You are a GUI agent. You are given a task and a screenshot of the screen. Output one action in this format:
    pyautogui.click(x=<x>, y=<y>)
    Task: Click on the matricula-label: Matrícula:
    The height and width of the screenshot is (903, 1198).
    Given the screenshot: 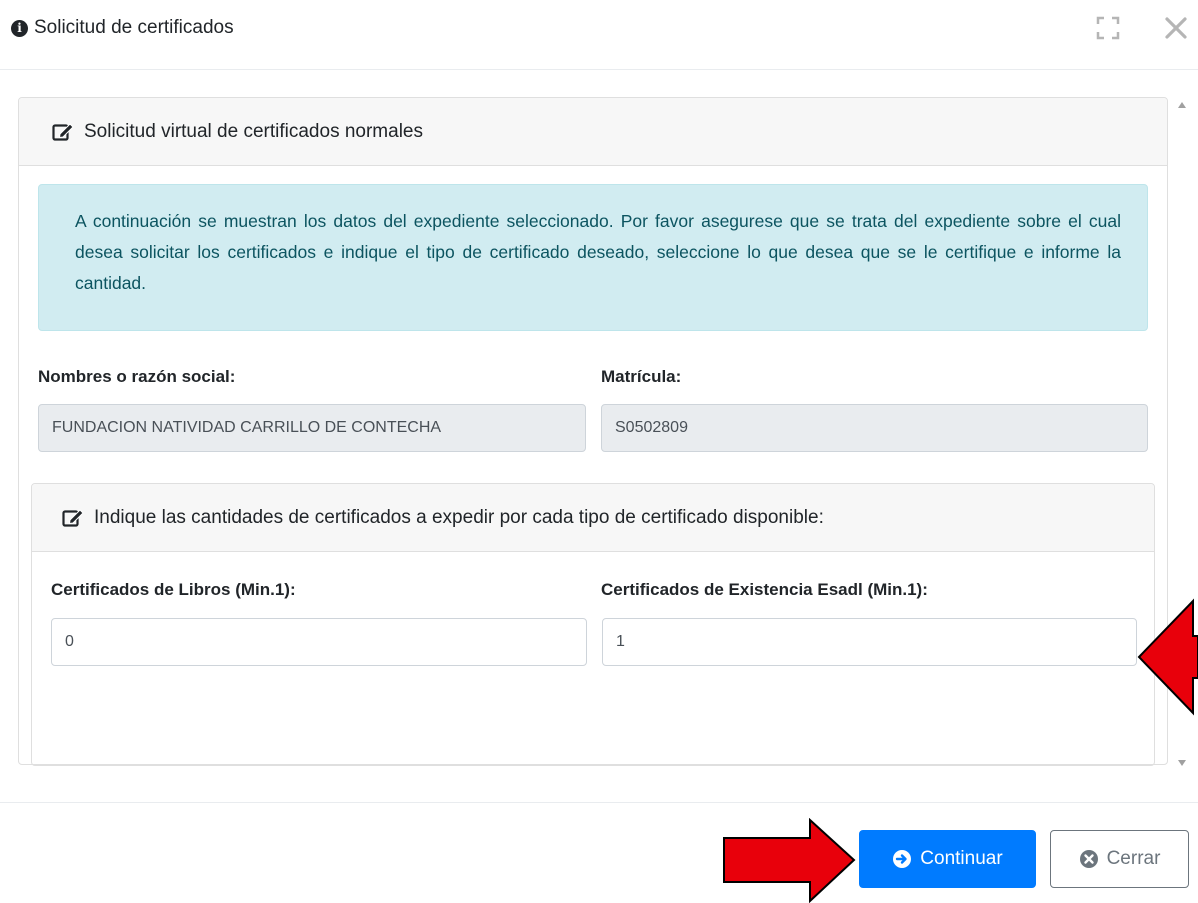 What is the action you would take?
    pyautogui.click(x=641, y=376)
    